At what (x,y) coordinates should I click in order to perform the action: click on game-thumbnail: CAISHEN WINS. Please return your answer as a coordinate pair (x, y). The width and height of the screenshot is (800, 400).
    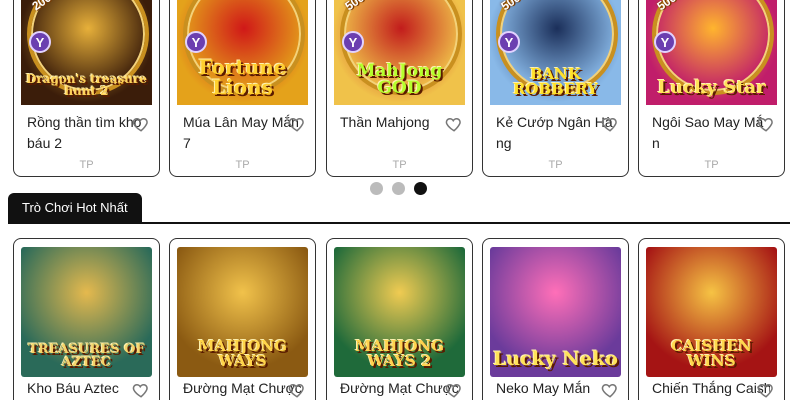
    Looking at the image, I should click on (711, 312).